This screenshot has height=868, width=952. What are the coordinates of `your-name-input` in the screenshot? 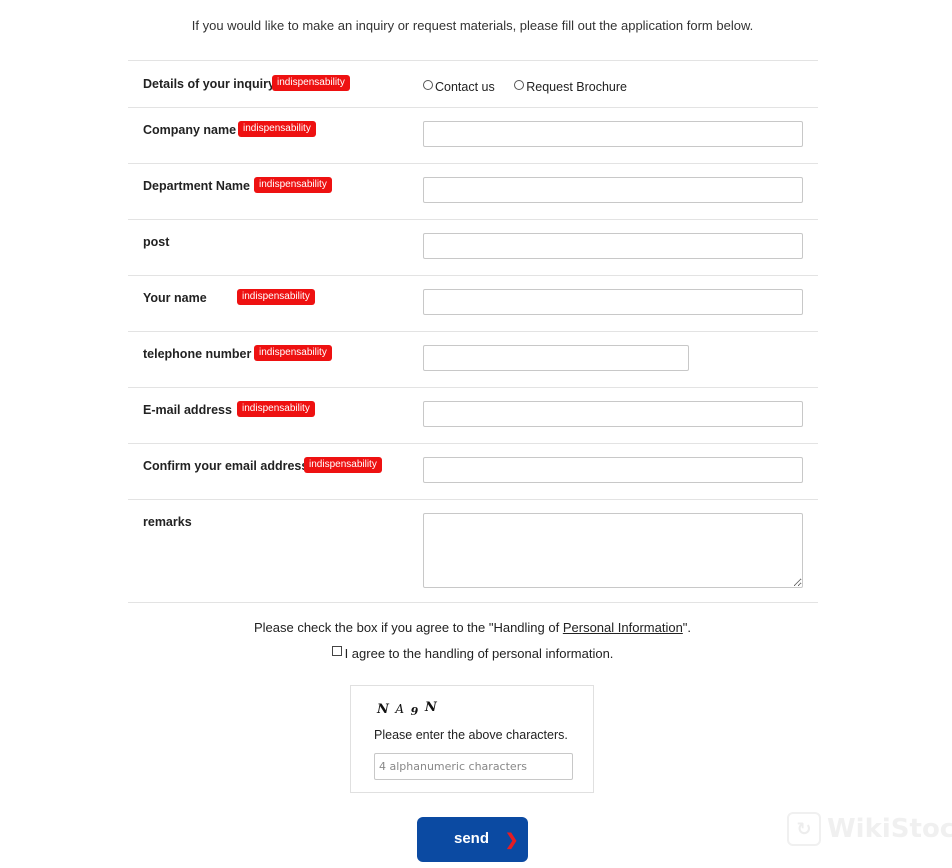 It's located at (613, 302).